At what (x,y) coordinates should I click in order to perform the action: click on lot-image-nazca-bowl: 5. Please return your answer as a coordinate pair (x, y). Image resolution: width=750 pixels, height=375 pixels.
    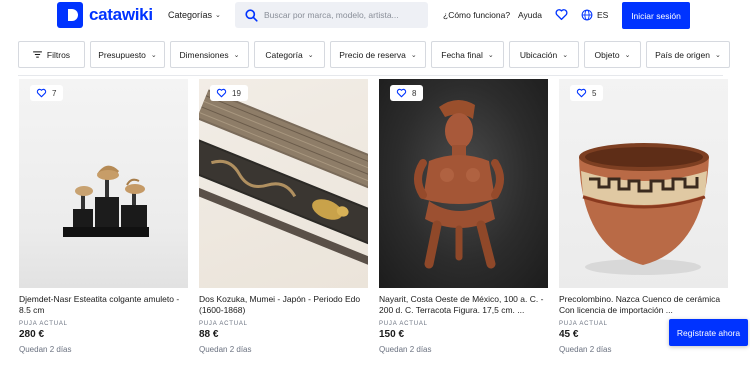
    Looking at the image, I should click on (643, 183).